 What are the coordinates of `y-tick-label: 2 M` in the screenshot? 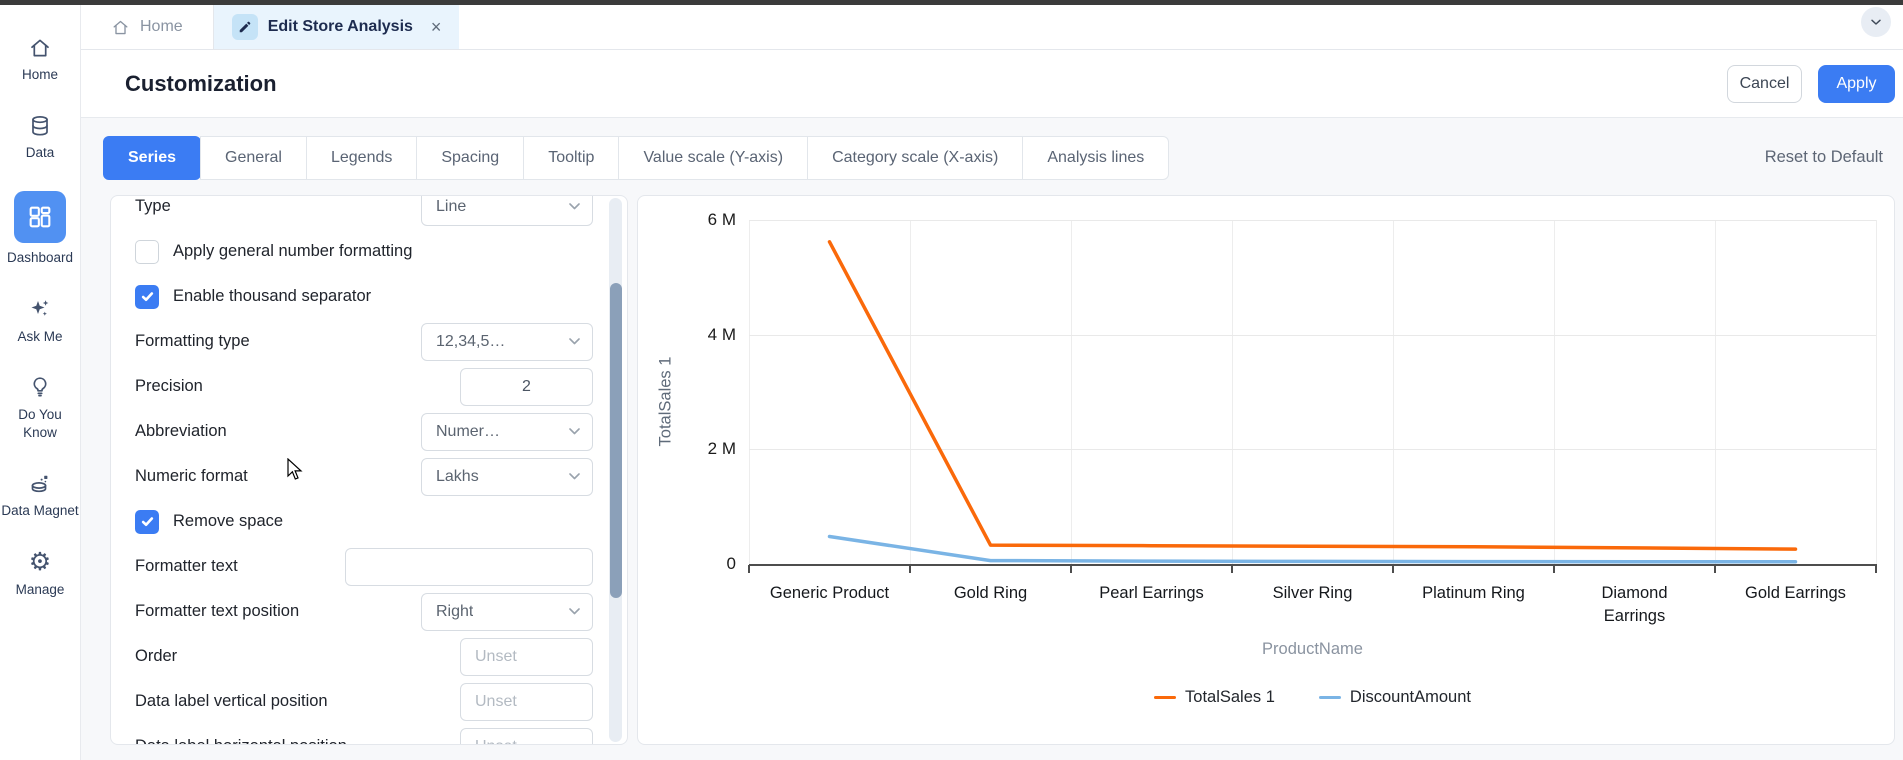 It's located at (721, 449).